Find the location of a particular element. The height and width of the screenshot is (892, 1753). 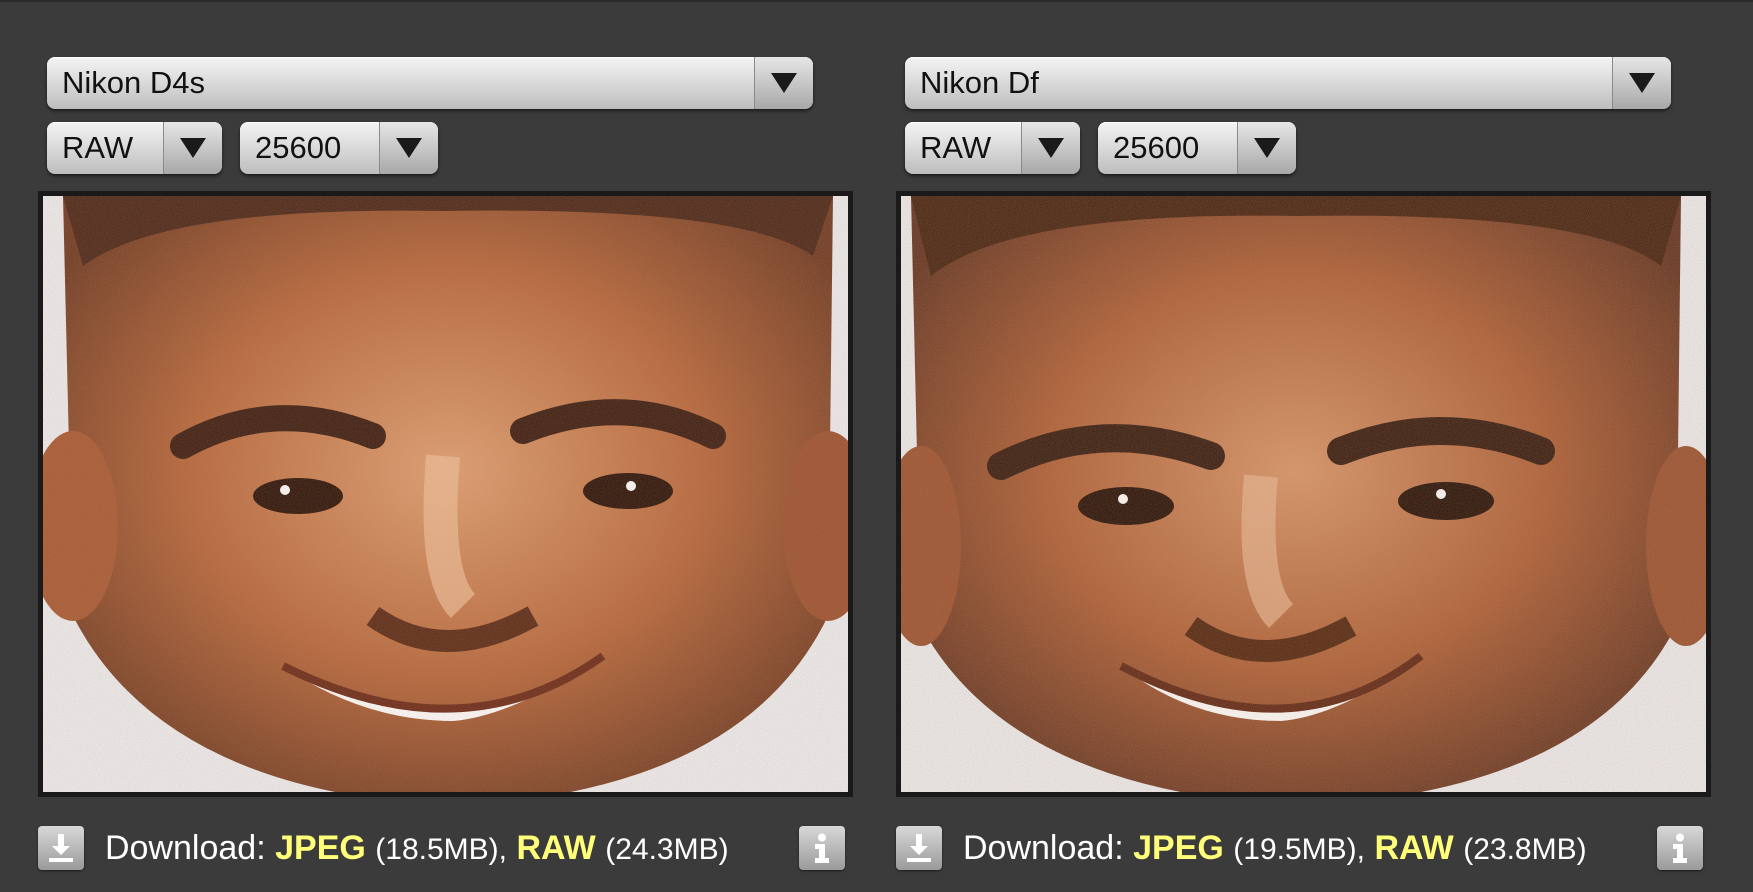

download-links: Download: JPEG (18.5MB), RAW (24.3MB) is located at coordinates (417, 849).